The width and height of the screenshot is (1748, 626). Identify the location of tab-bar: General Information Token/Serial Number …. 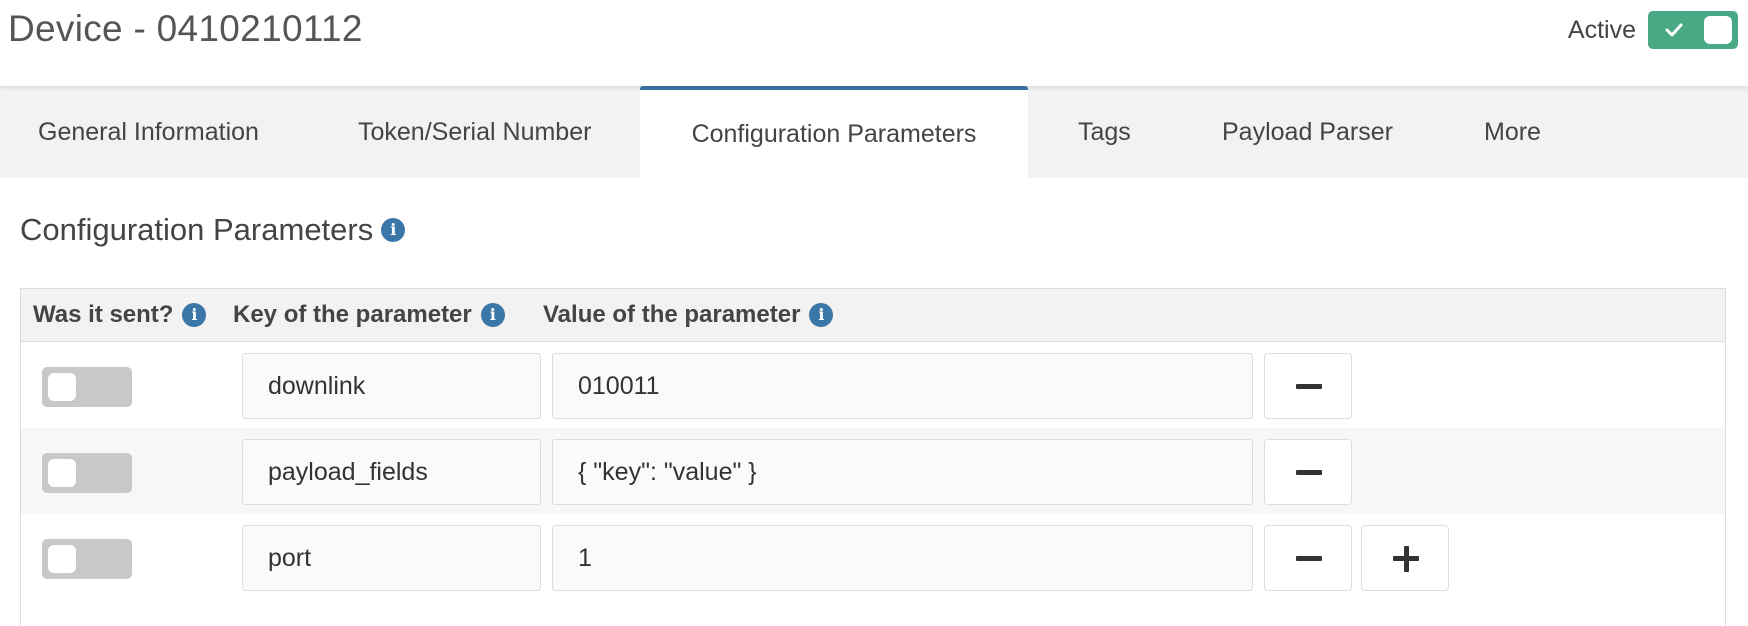
(874, 132).